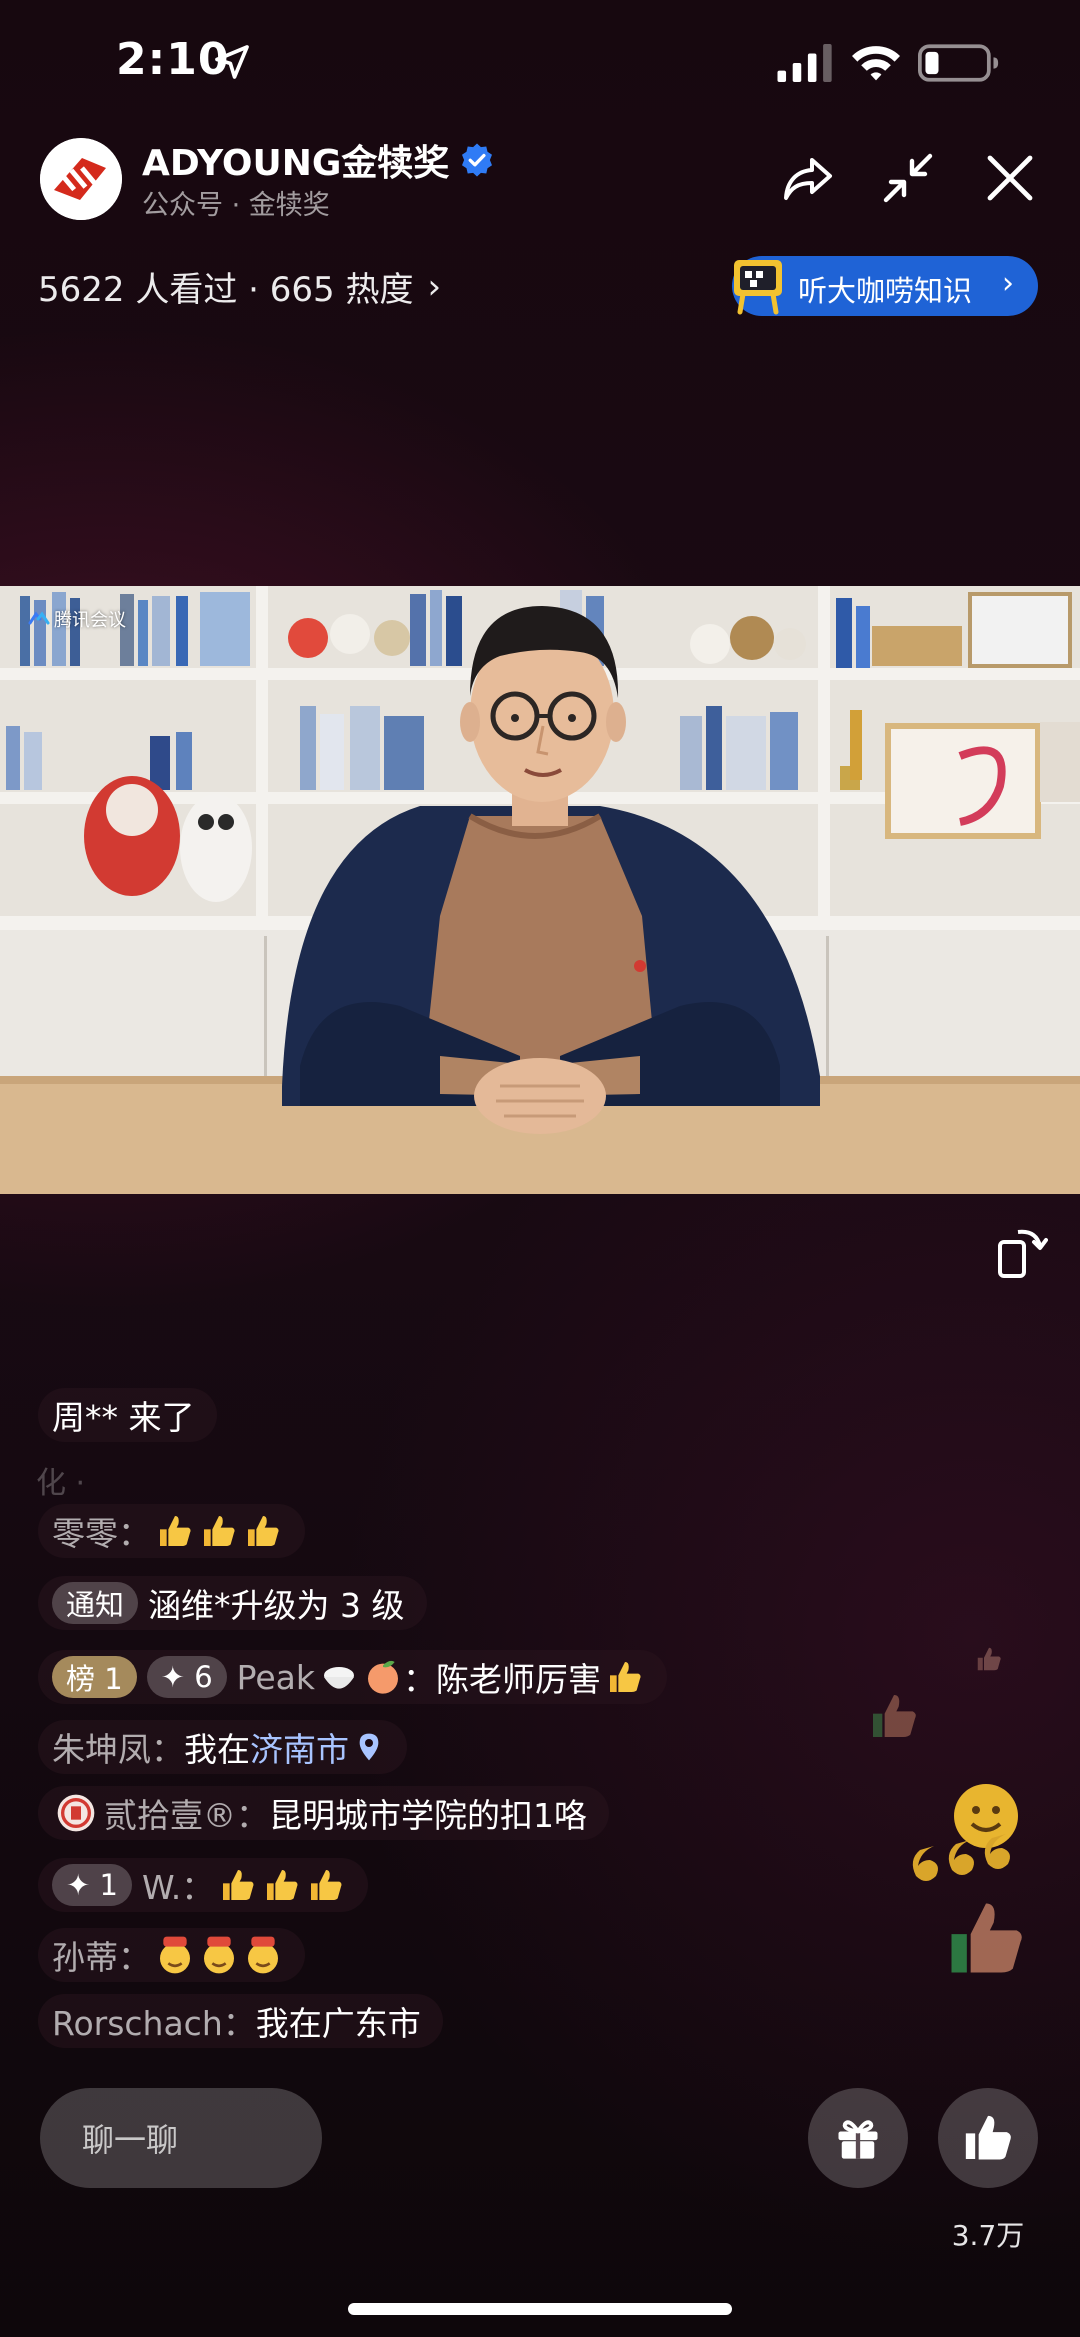 The width and height of the screenshot is (1080, 2337). I want to click on message-text: ：陈老师厉害, so click(502, 1679).